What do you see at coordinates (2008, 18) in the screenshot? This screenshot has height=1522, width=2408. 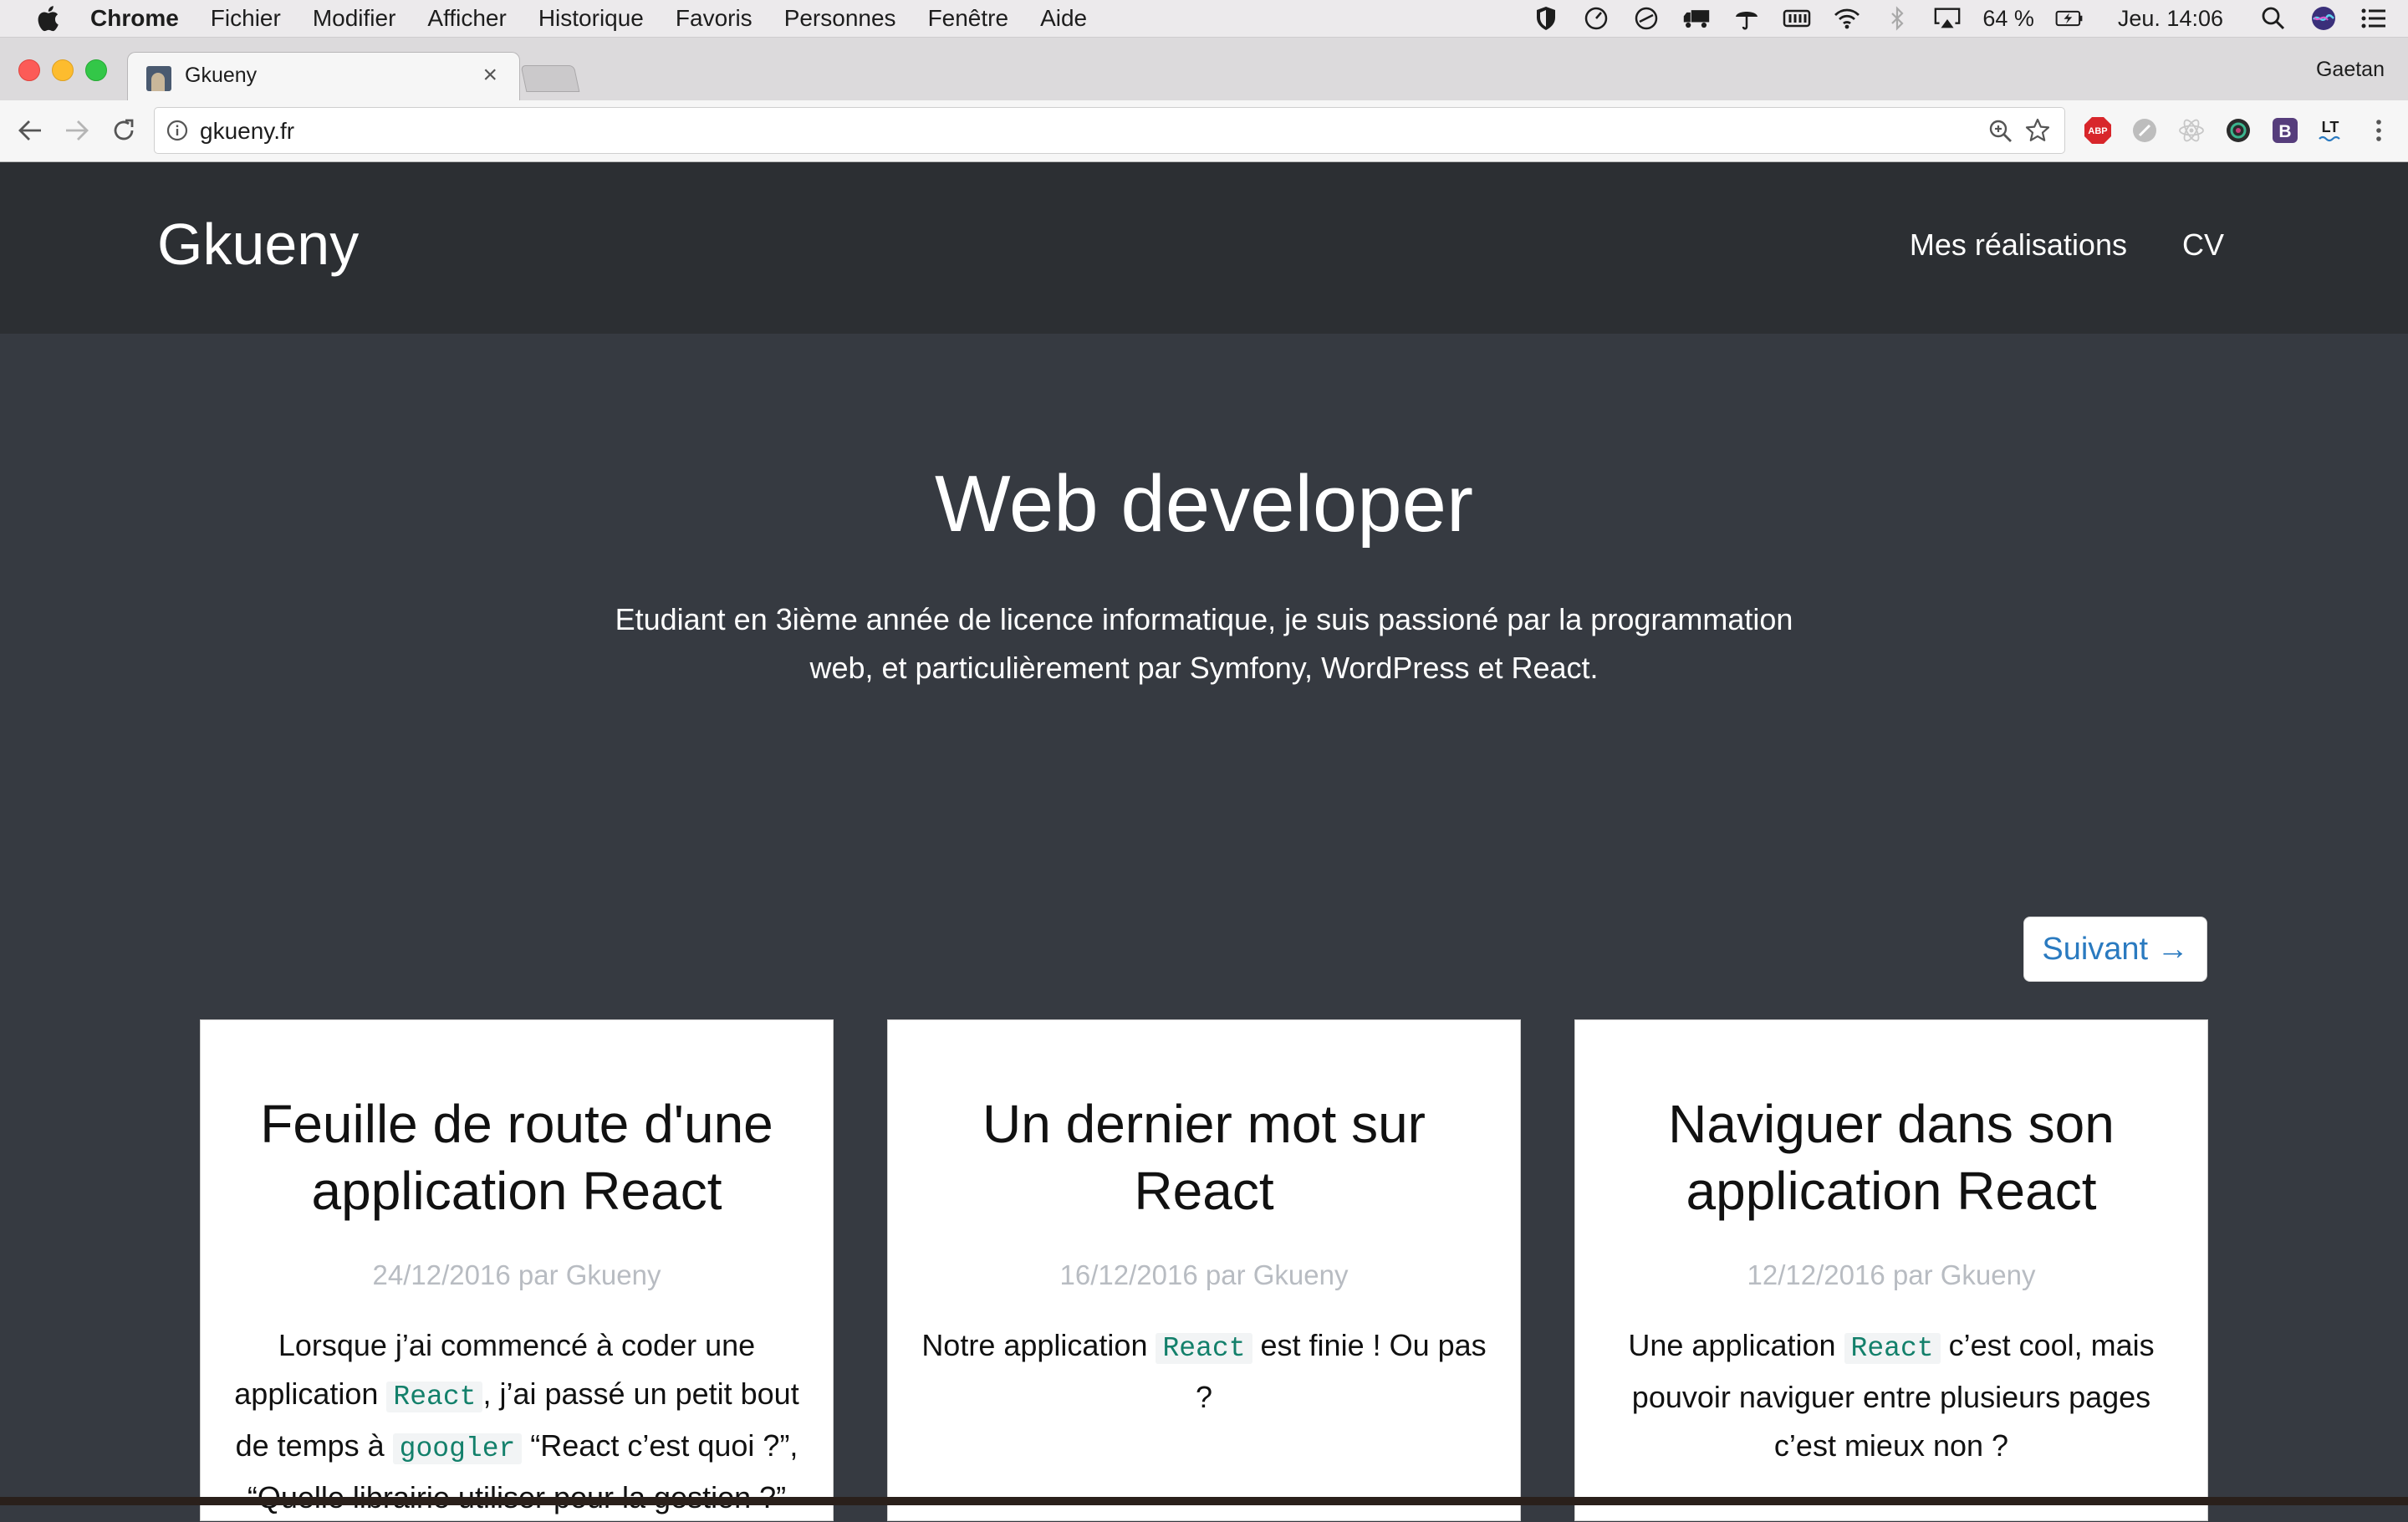 I see `battery-percent: 64 %` at bounding box center [2008, 18].